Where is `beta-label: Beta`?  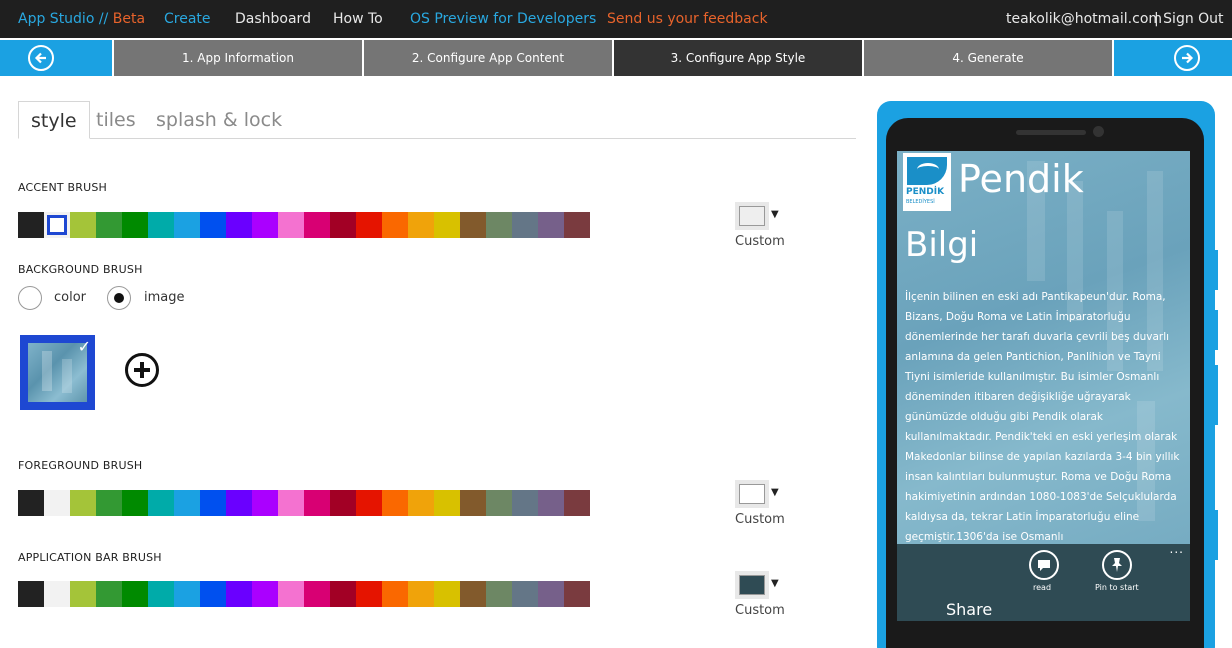
beta-label: Beta is located at coordinates (127, 19).